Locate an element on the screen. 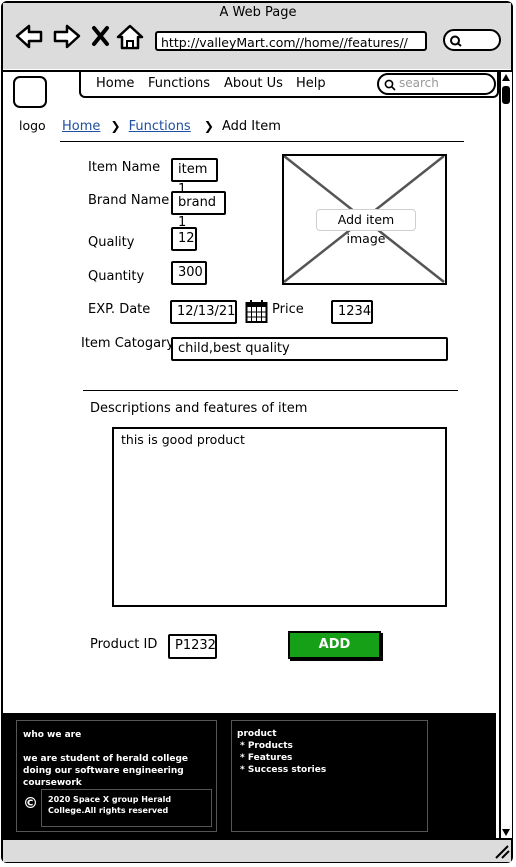 The width and height of the screenshot is (516, 867). item-name-label: Item Name is located at coordinates (124, 167).